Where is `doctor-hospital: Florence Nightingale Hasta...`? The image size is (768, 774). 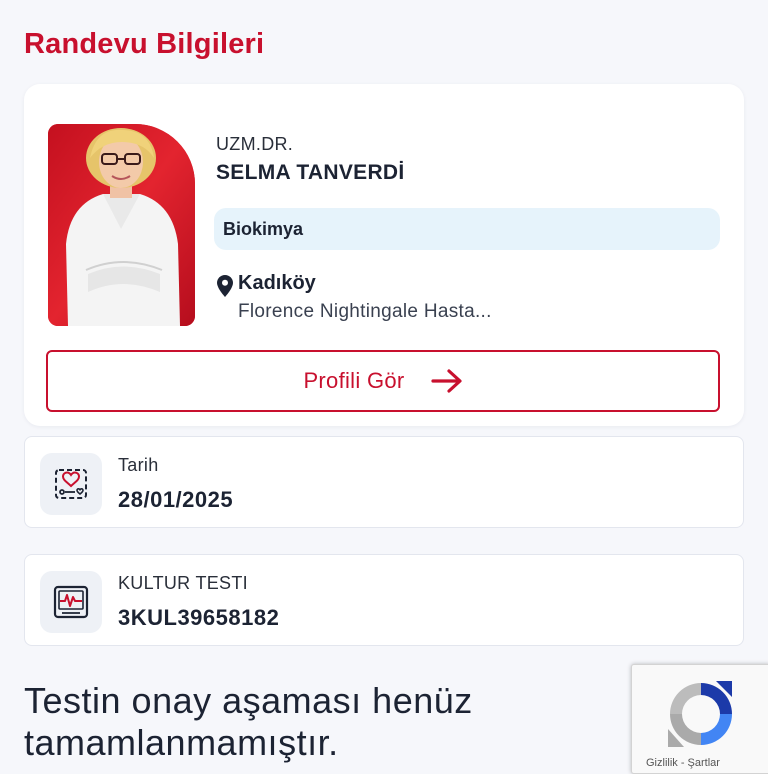 doctor-hospital: Florence Nightingale Hasta... is located at coordinates (365, 311).